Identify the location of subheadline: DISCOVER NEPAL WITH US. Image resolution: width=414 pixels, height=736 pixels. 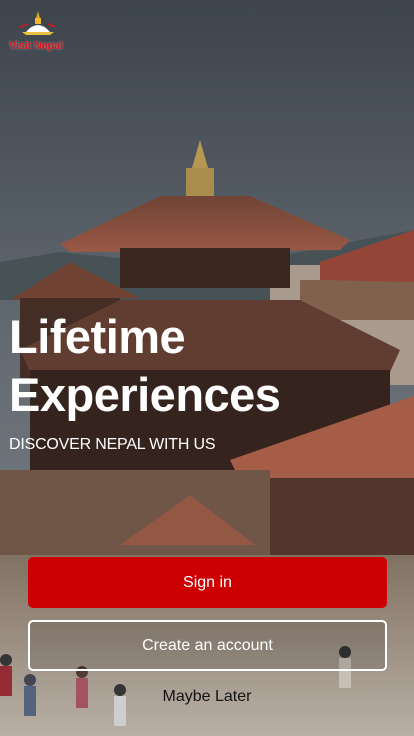
(112, 444).